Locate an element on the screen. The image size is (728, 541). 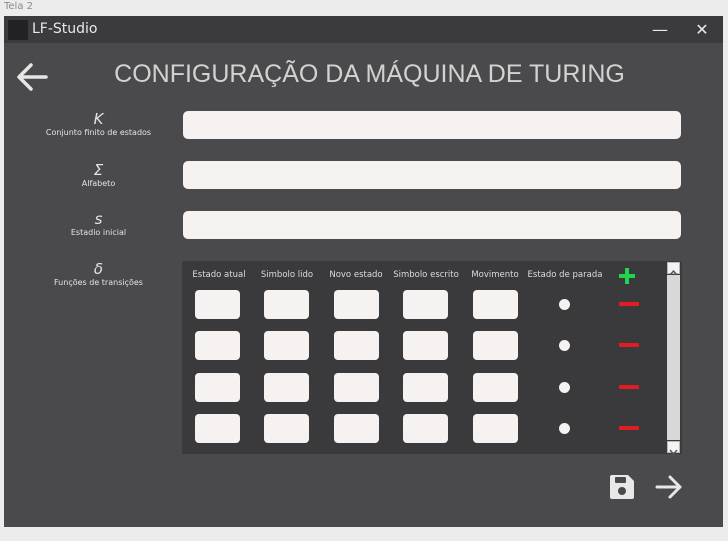
initial-state-field-label: s Estadio inicial is located at coordinates (98, 224).